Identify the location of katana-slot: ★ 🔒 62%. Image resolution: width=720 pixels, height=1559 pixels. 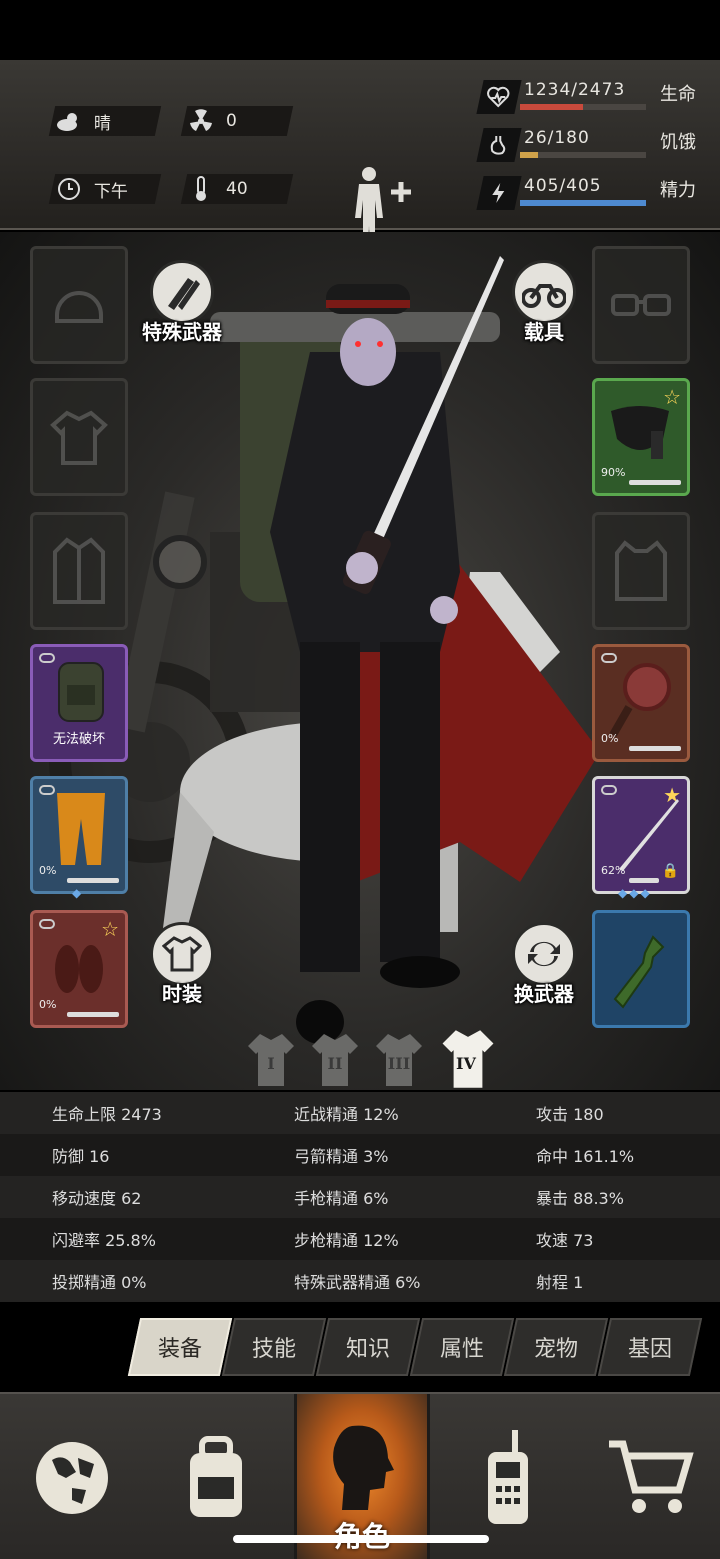
(641, 835).